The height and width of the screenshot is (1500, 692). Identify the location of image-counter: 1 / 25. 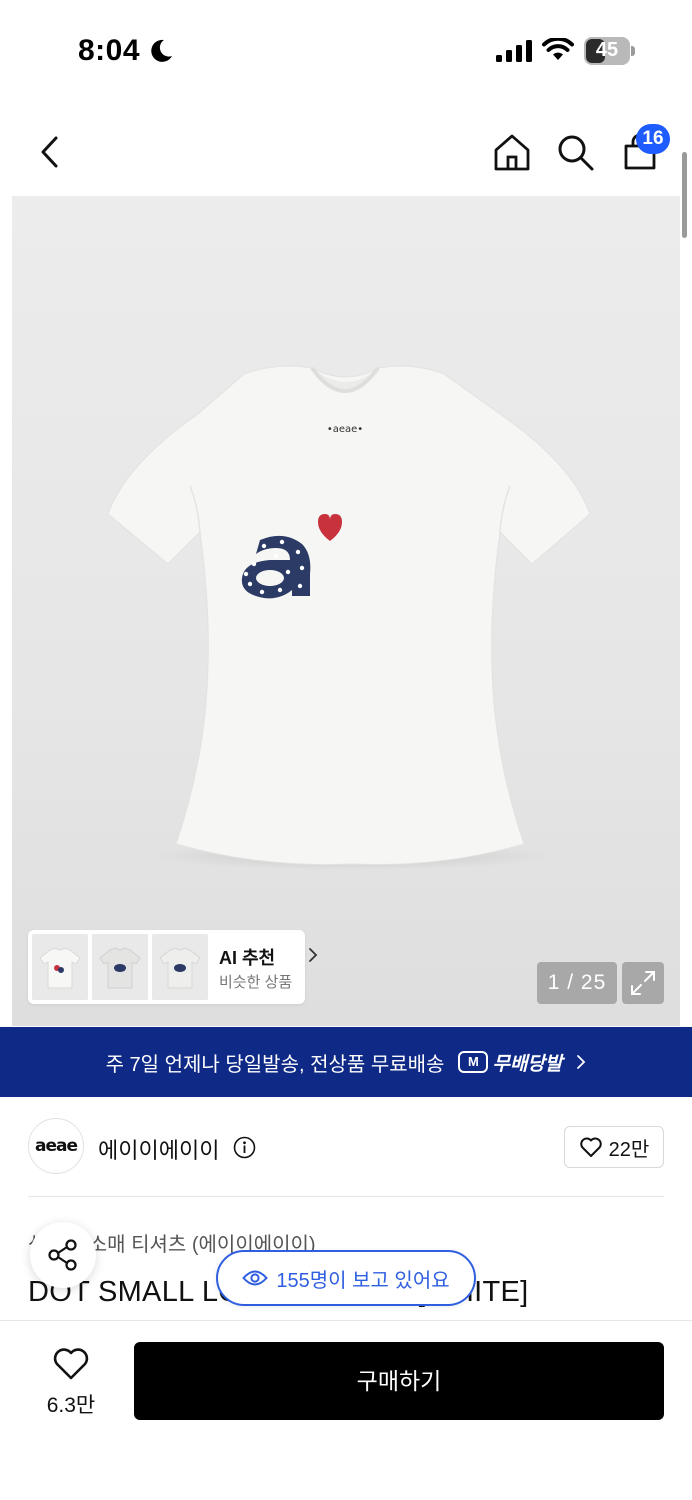
(577, 983).